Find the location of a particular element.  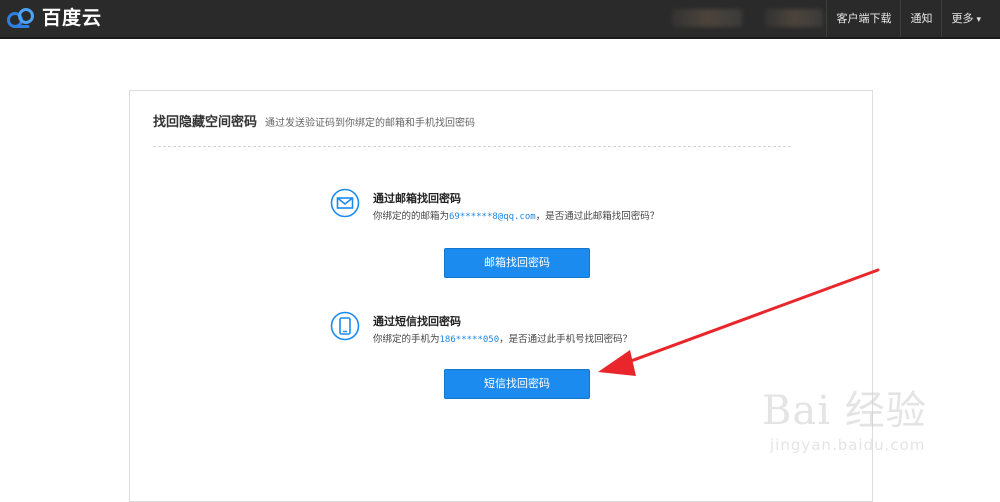

panel-header: 找回隐藏空间密码 通过发送验证码到你绑定的邮箱和手机找回密码 is located at coordinates (314, 120).